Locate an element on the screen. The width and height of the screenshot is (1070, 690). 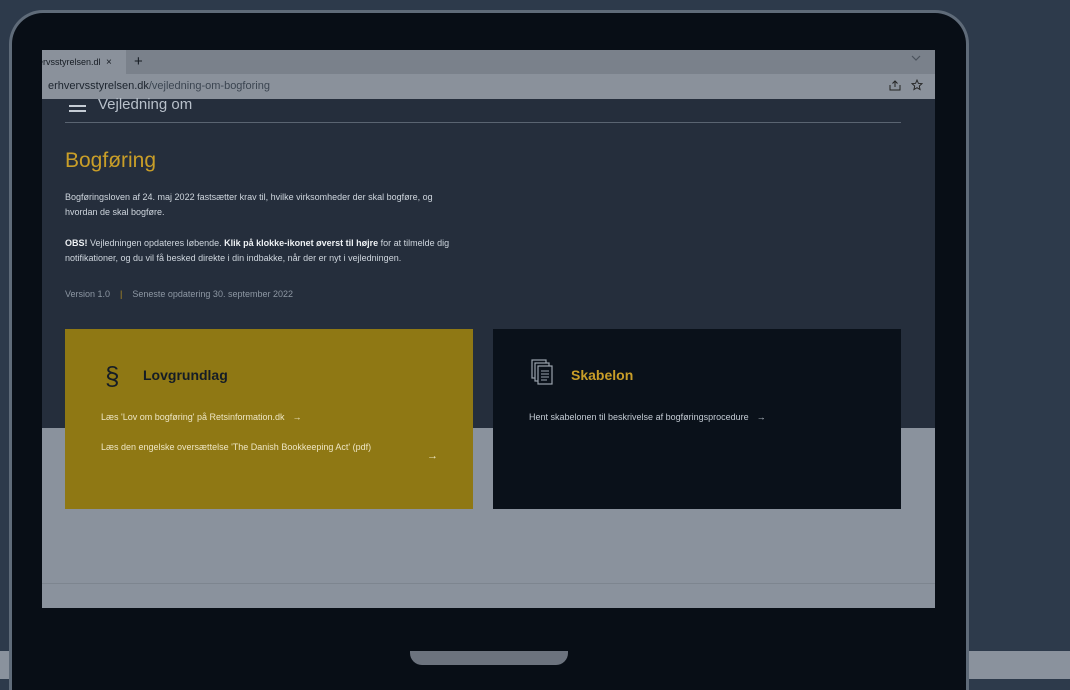
last-updated: Seneste opdatering 30. september 2022 is located at coordinates (212, 294).